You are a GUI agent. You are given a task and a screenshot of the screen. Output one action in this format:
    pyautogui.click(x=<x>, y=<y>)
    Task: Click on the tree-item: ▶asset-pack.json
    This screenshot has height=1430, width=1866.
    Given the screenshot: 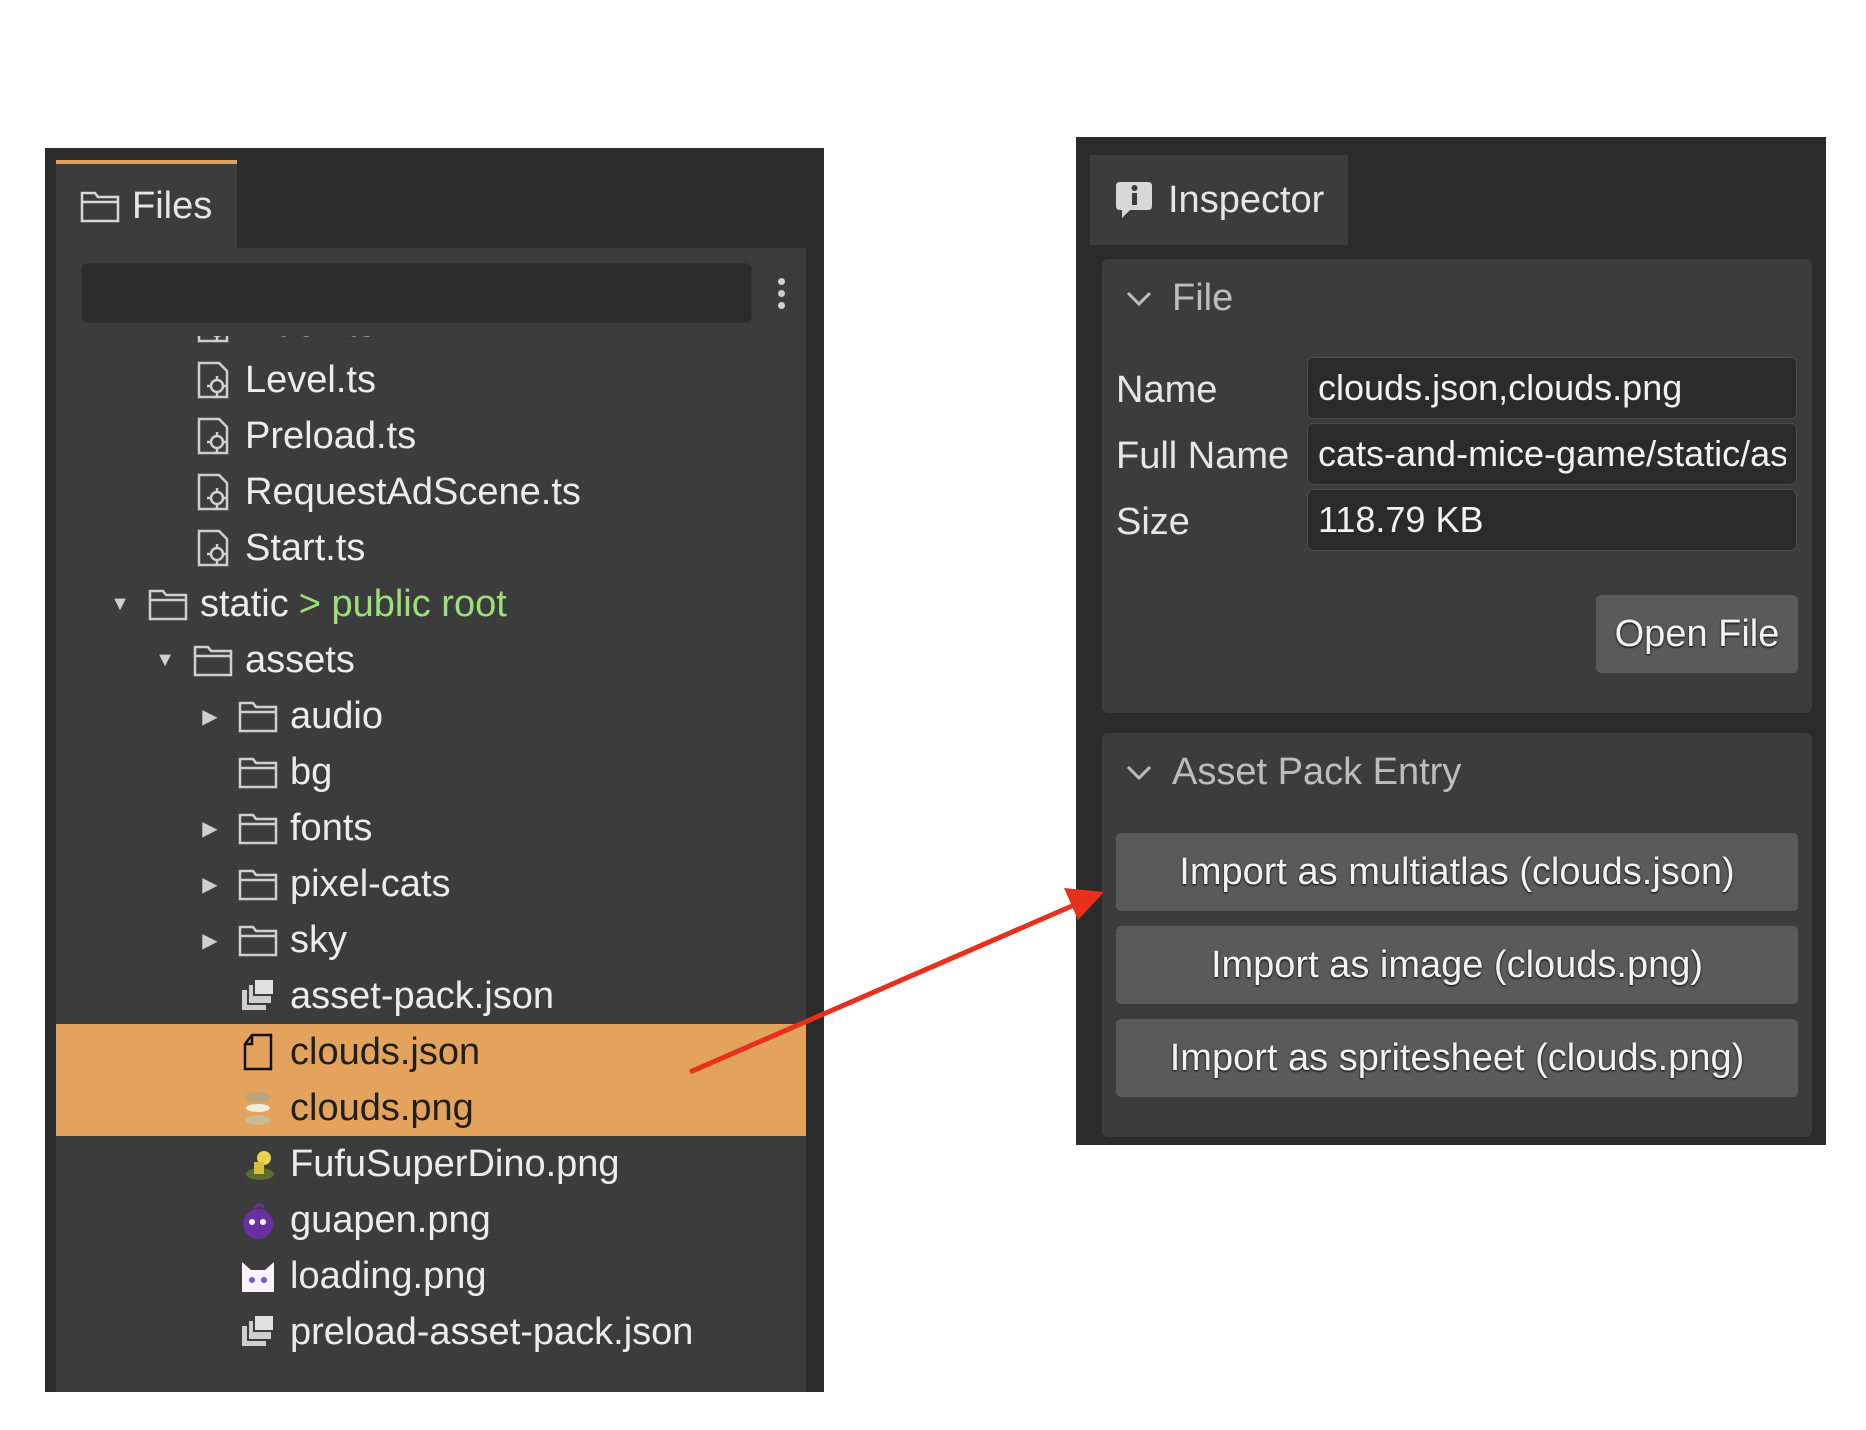 What is the action you would take?
    pyautogui.click(x=431, y=996)
    